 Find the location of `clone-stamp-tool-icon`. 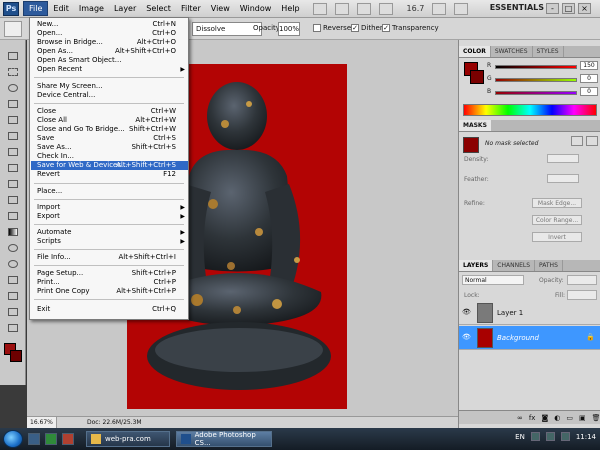

clone-stamp-tool-icon is located at coordinates (13, 184).